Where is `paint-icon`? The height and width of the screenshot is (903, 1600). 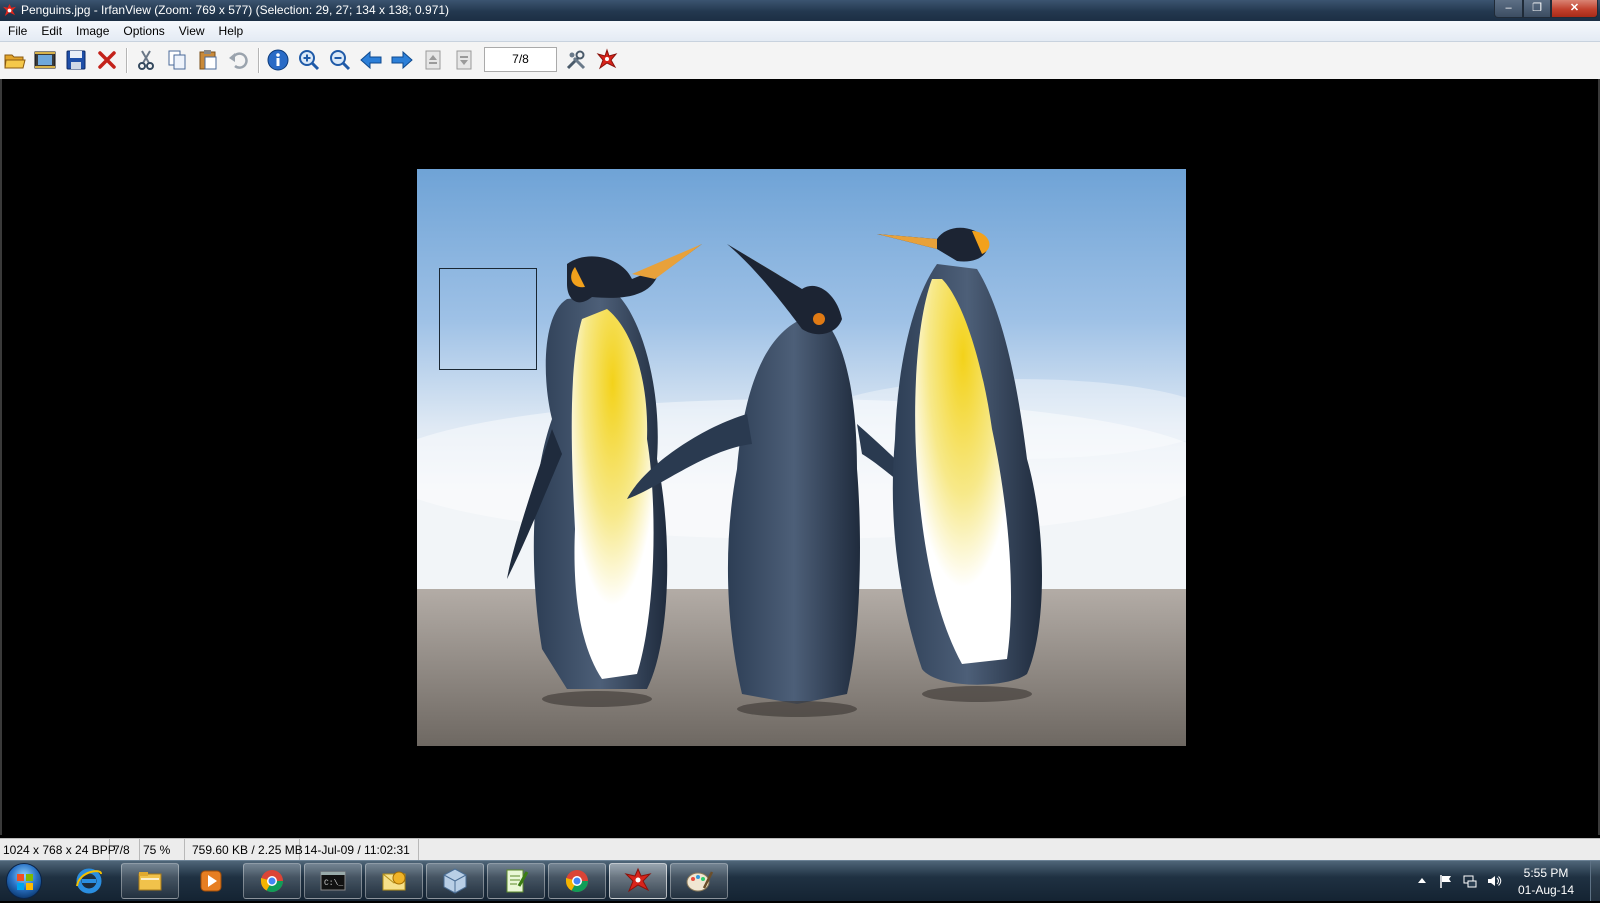
paint-icon is located at coordinates (699, 881).